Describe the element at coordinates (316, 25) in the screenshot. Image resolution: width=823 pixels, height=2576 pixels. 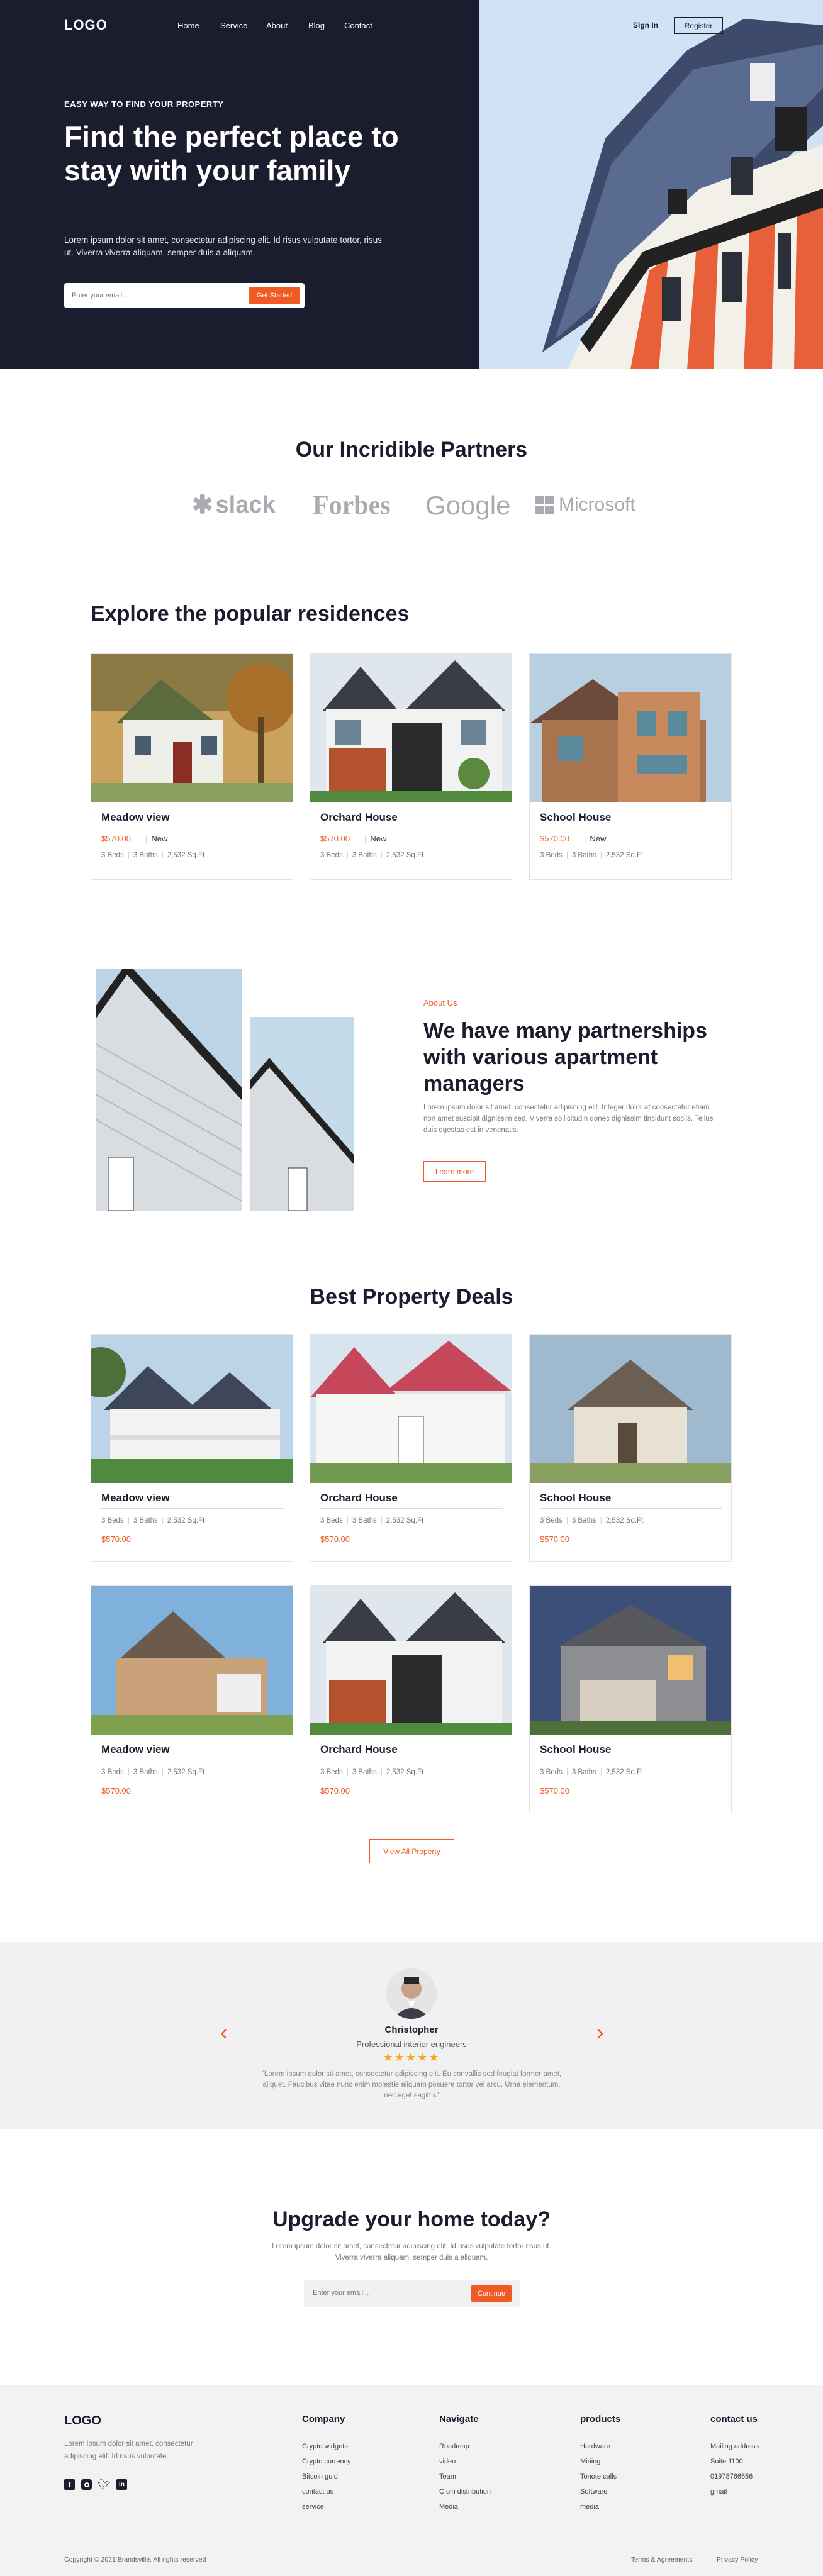
I see `nav-blog: Blog` at that location.